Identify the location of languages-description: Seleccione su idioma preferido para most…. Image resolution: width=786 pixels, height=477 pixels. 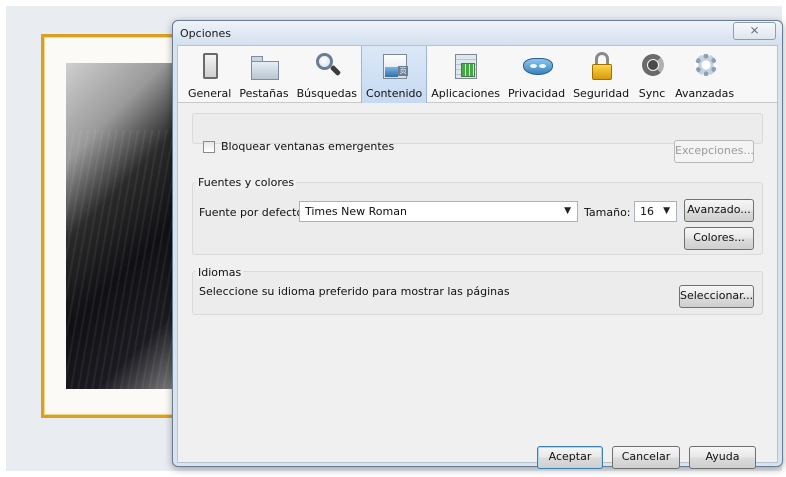
(354, 291).